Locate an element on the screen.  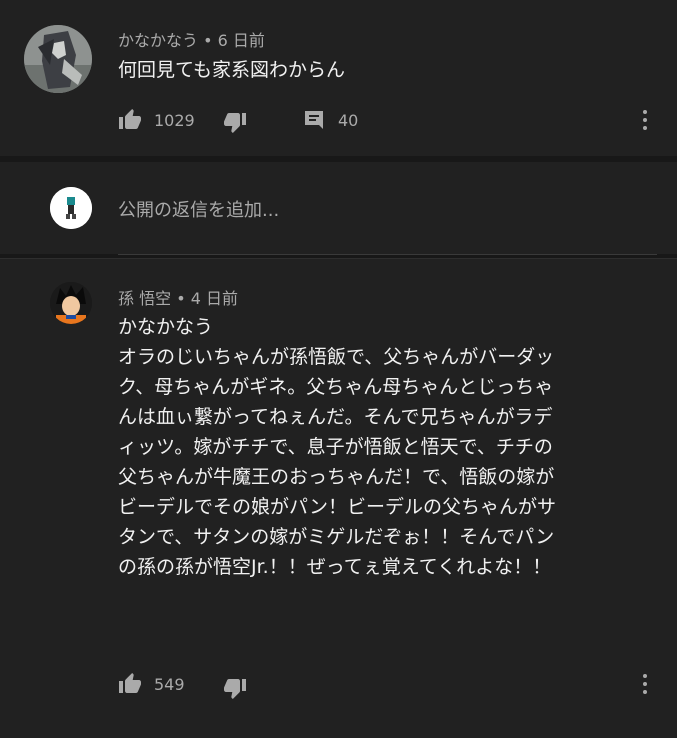
reply-count: 40 is located at coordinates (348, 120).